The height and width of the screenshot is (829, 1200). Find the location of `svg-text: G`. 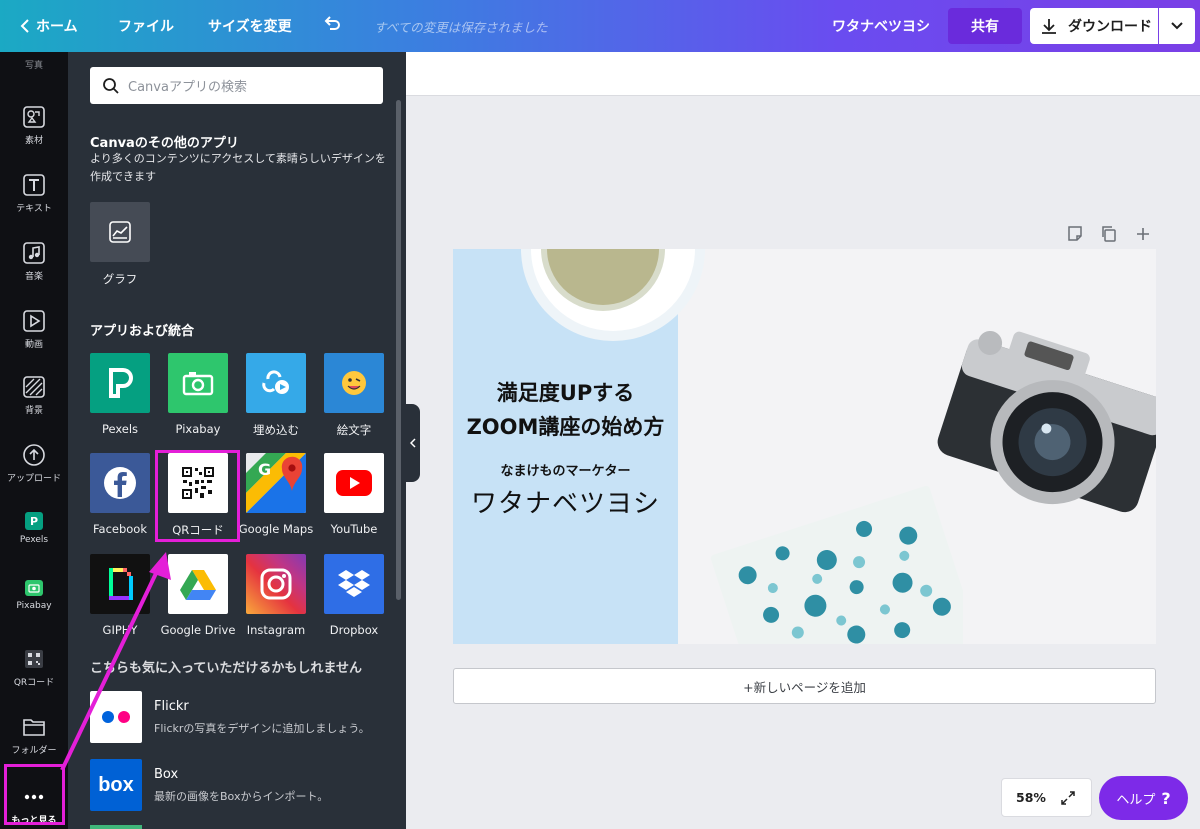

svg-text: G is located at coordinates (264, 469).